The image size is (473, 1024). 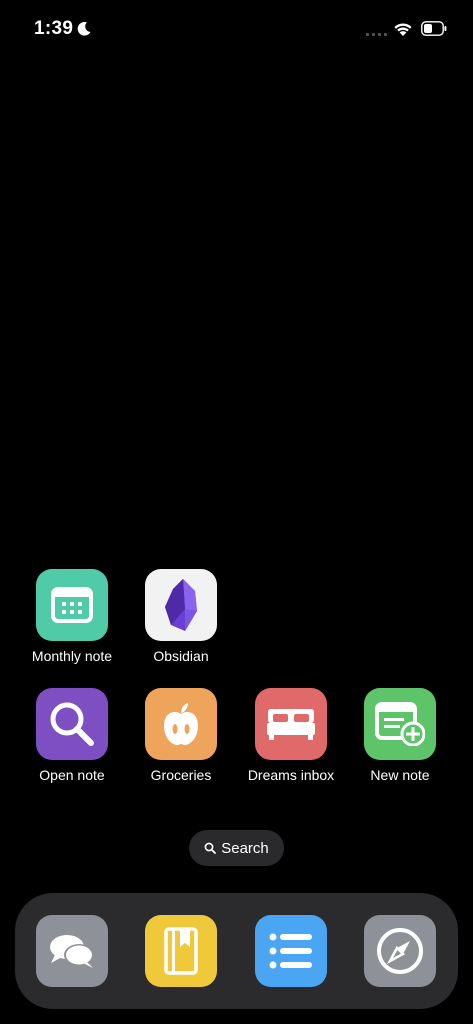 What do you see at coordinates (72, 724) in the screenshot?
I see `magnifier-icon` at bounding box center [72, 724].